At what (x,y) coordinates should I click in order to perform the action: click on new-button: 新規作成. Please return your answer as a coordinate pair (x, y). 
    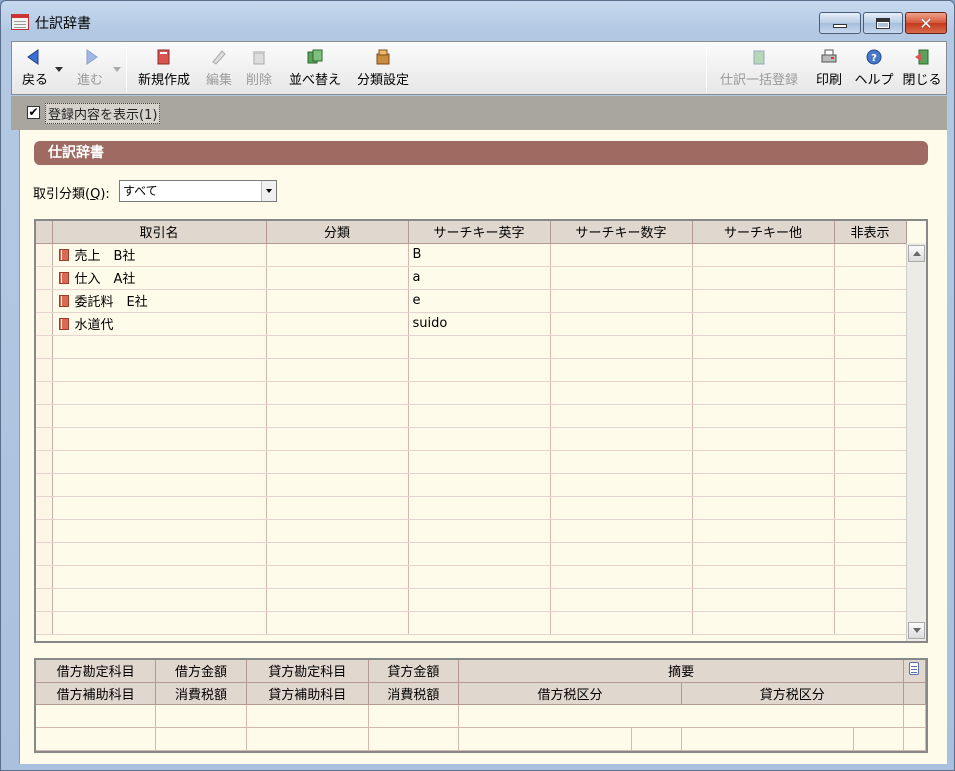
    Looking at the image, I should click on (164, 69).